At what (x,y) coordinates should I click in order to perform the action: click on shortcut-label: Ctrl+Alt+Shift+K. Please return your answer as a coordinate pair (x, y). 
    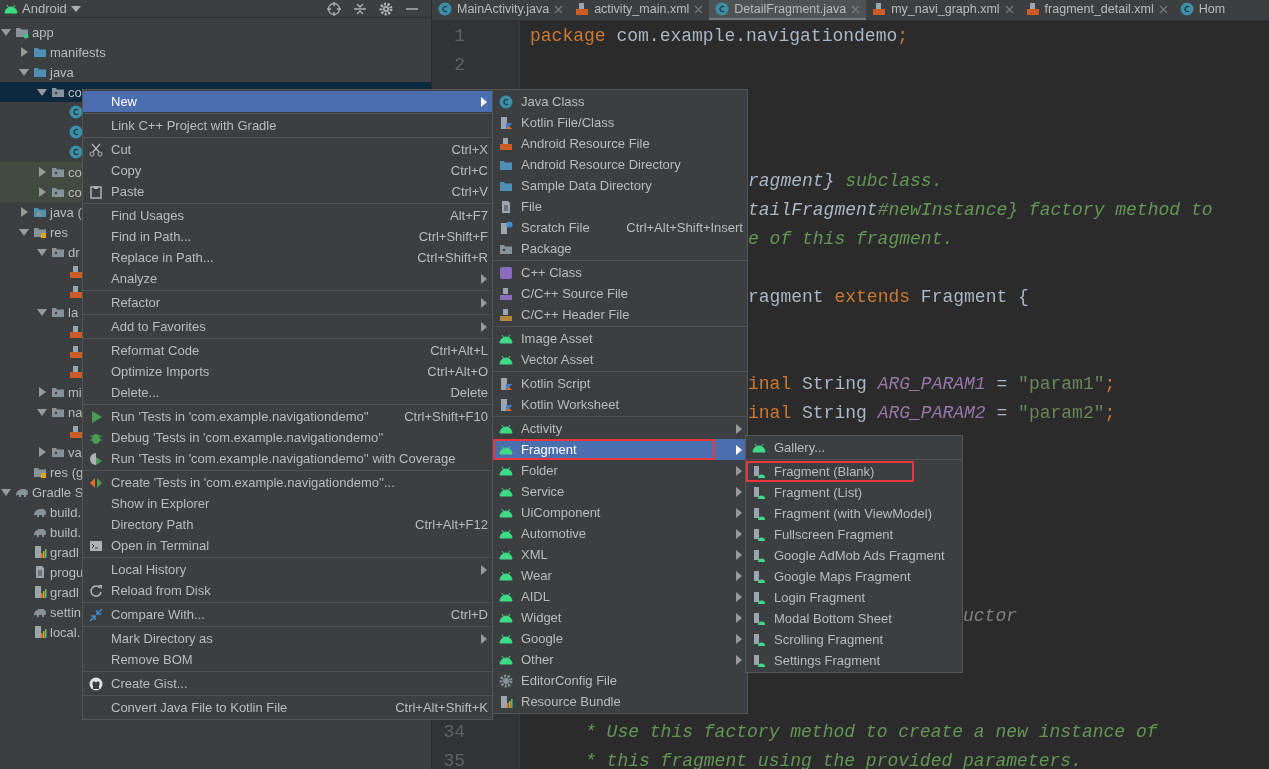
    Looking at the image, I should click on (441, 707).